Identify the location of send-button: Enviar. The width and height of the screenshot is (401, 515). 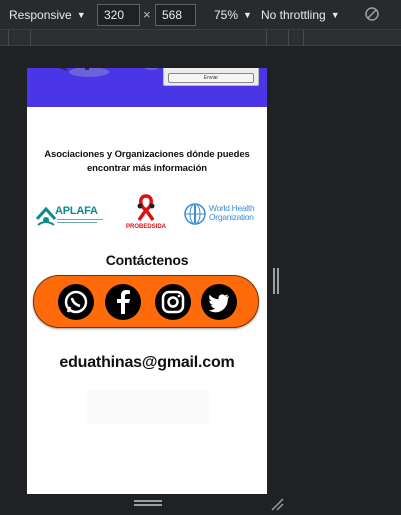
(211, 78).